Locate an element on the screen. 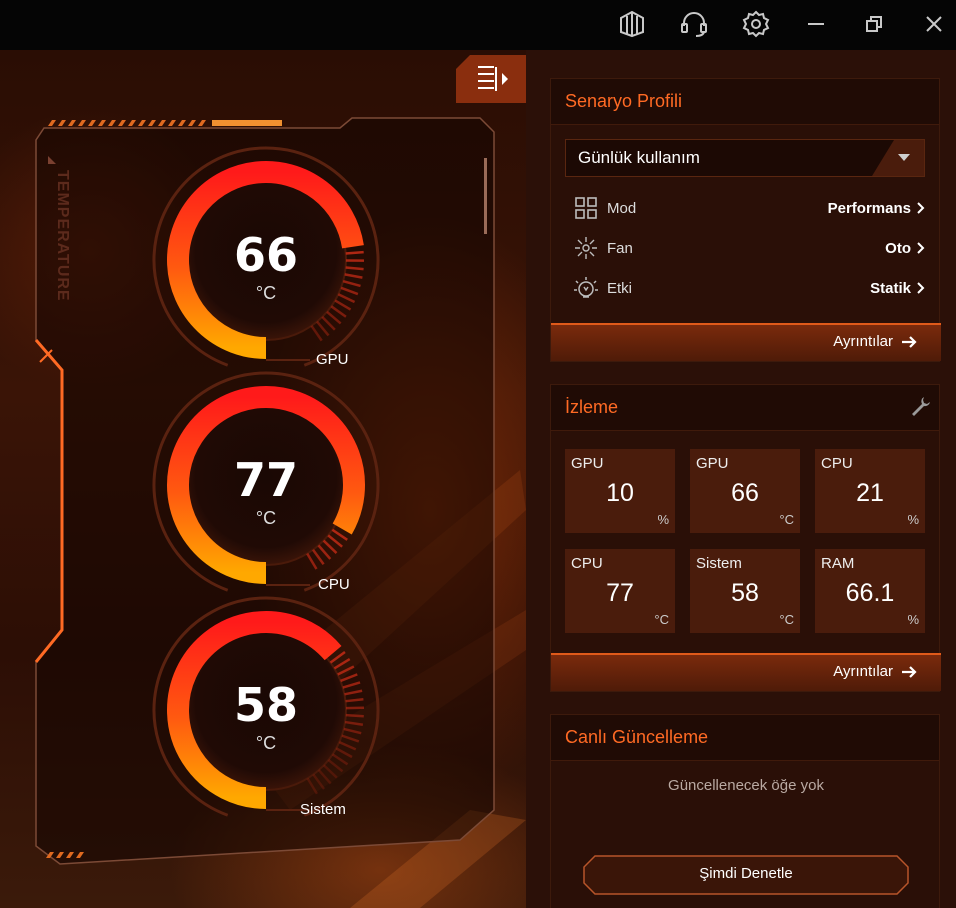 This screenshot has width=956, height=908. monitor-tile: Sistem 58 °C is located at coordinates (745, 591).